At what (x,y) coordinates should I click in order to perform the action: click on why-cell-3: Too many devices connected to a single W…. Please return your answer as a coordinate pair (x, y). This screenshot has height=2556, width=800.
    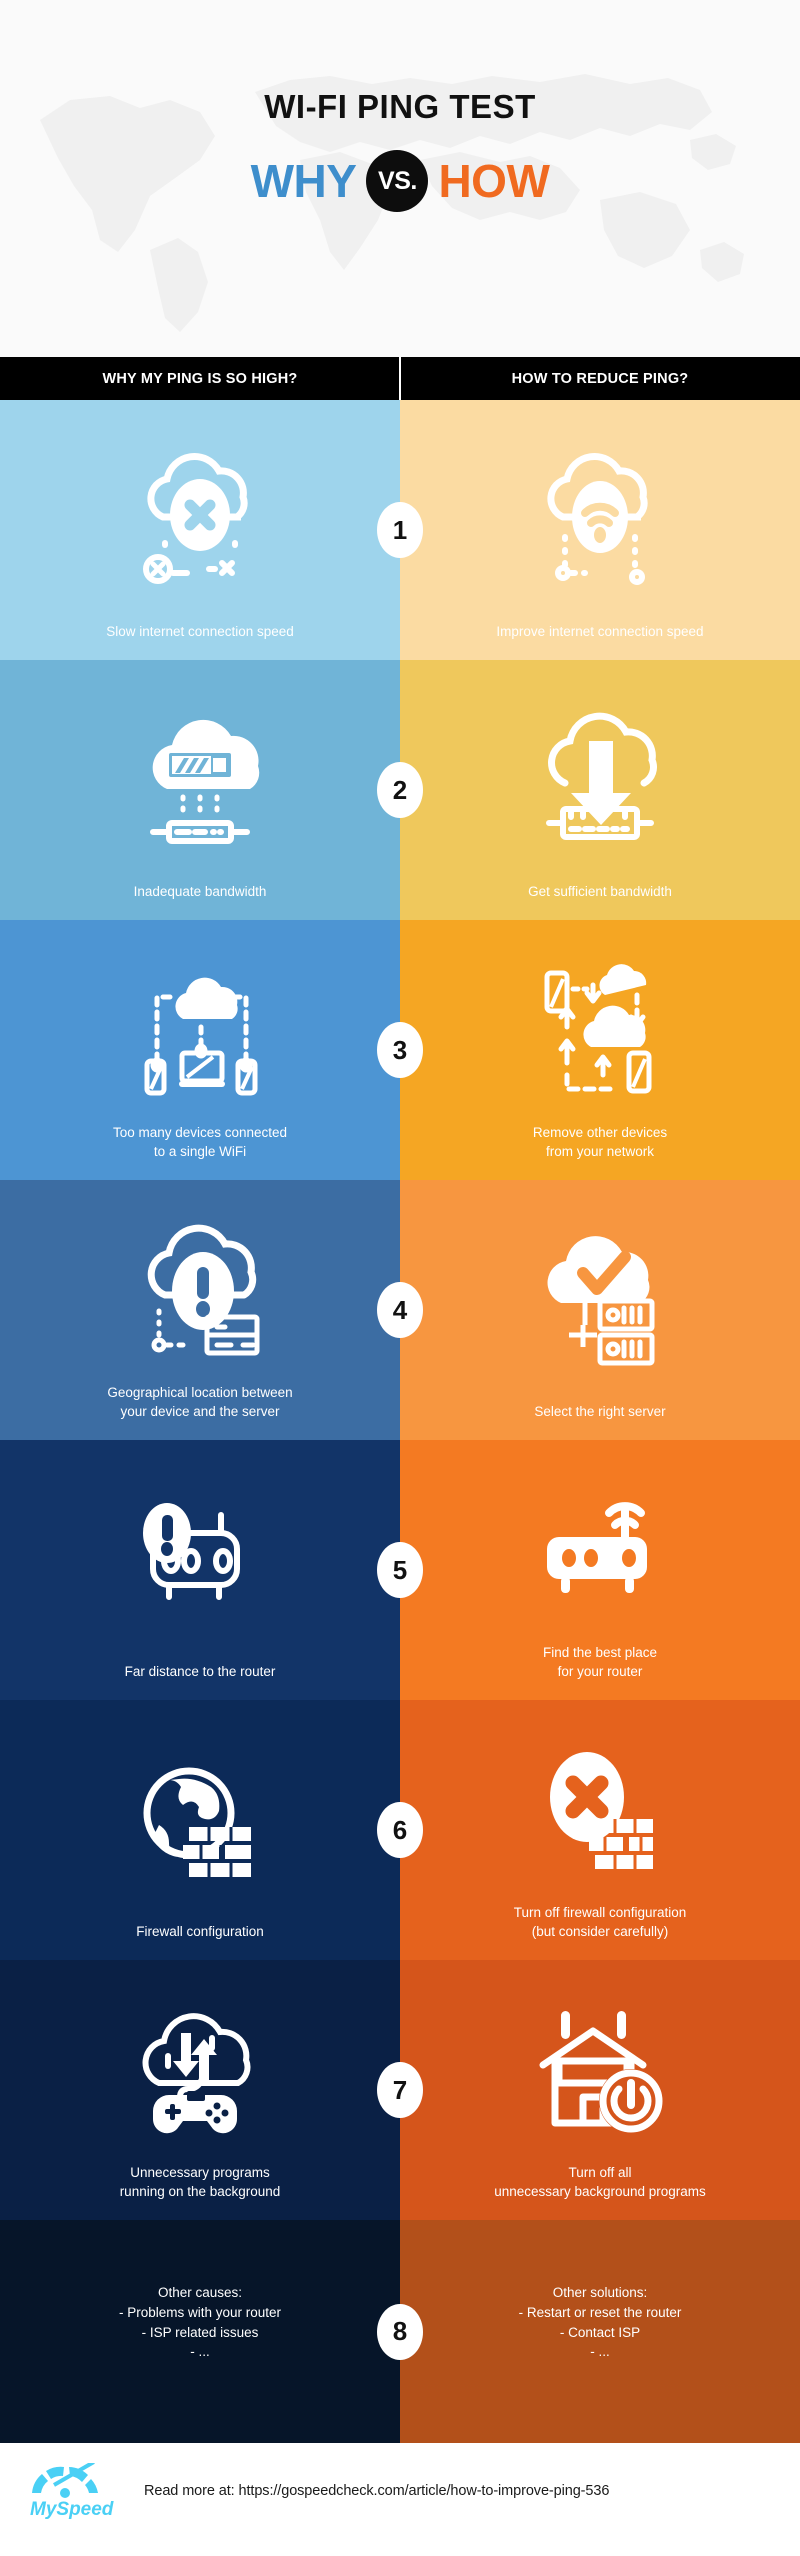
    Looking at the image, I should click on (200, 1050).